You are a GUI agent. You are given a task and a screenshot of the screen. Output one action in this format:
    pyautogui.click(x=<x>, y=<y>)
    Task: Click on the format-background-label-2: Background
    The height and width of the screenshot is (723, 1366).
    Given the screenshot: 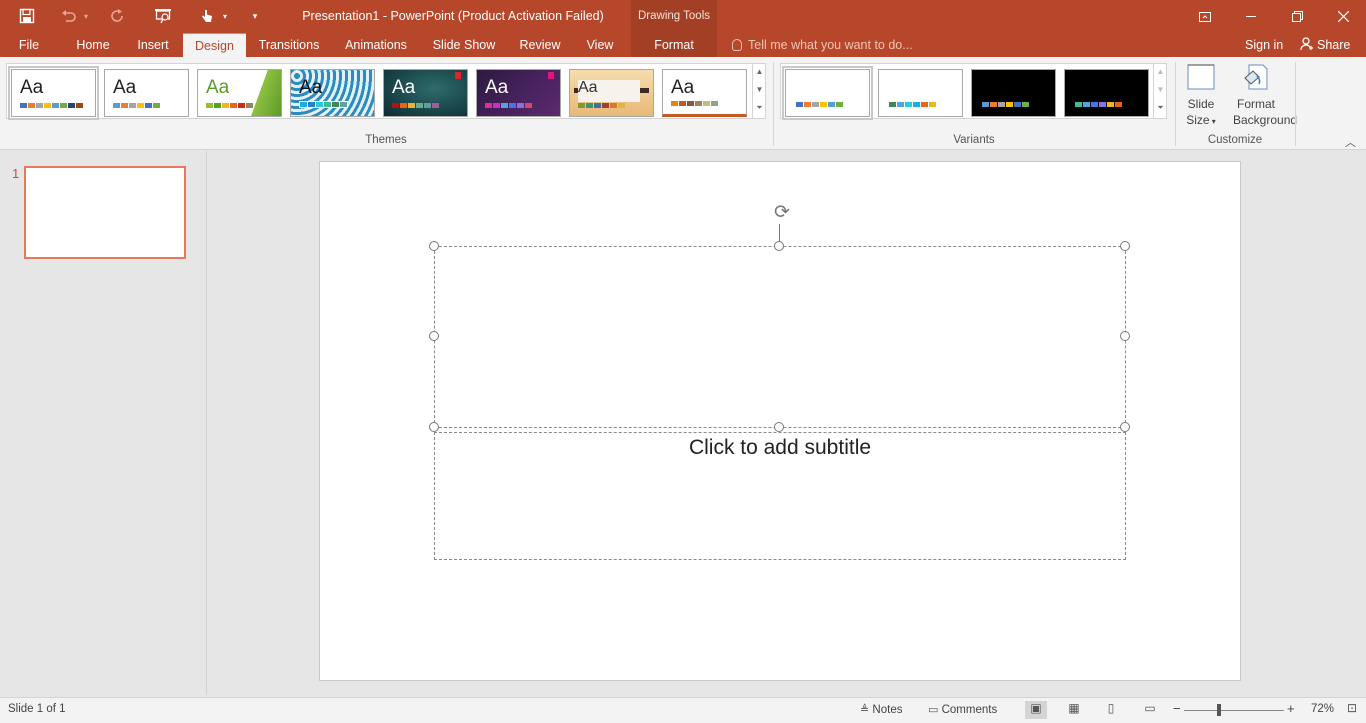 What is the action you would take?
    pyautogui.click(x=1265, y=120)
    